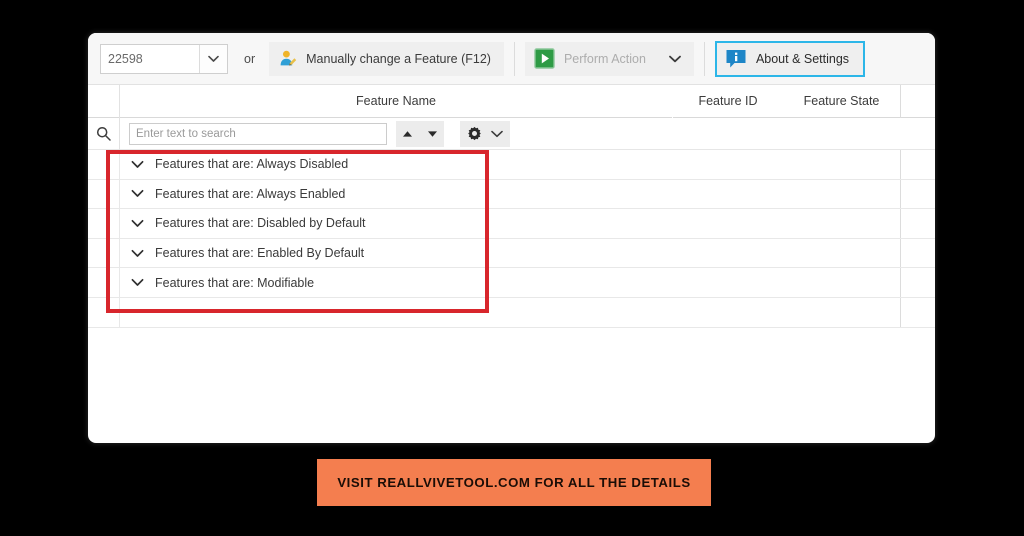 The width and height of the screenshot is (1024, 536). I want to click on chevron-down-glyph, so click(213, 58).